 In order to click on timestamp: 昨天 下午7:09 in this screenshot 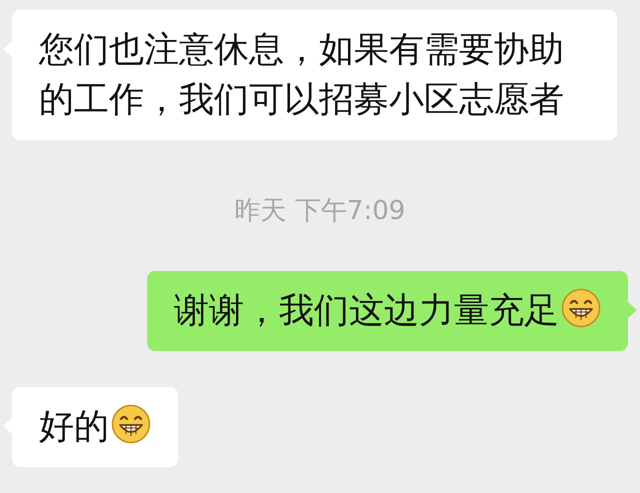, I will do `click(320, 211)`.